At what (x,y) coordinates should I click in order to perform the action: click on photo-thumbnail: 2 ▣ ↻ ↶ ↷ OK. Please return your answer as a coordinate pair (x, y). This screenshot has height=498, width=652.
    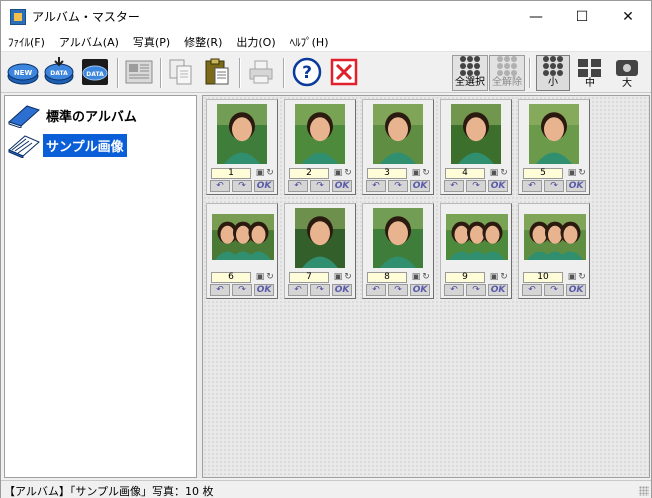
    Looking at the image, I should click on (320, 147).